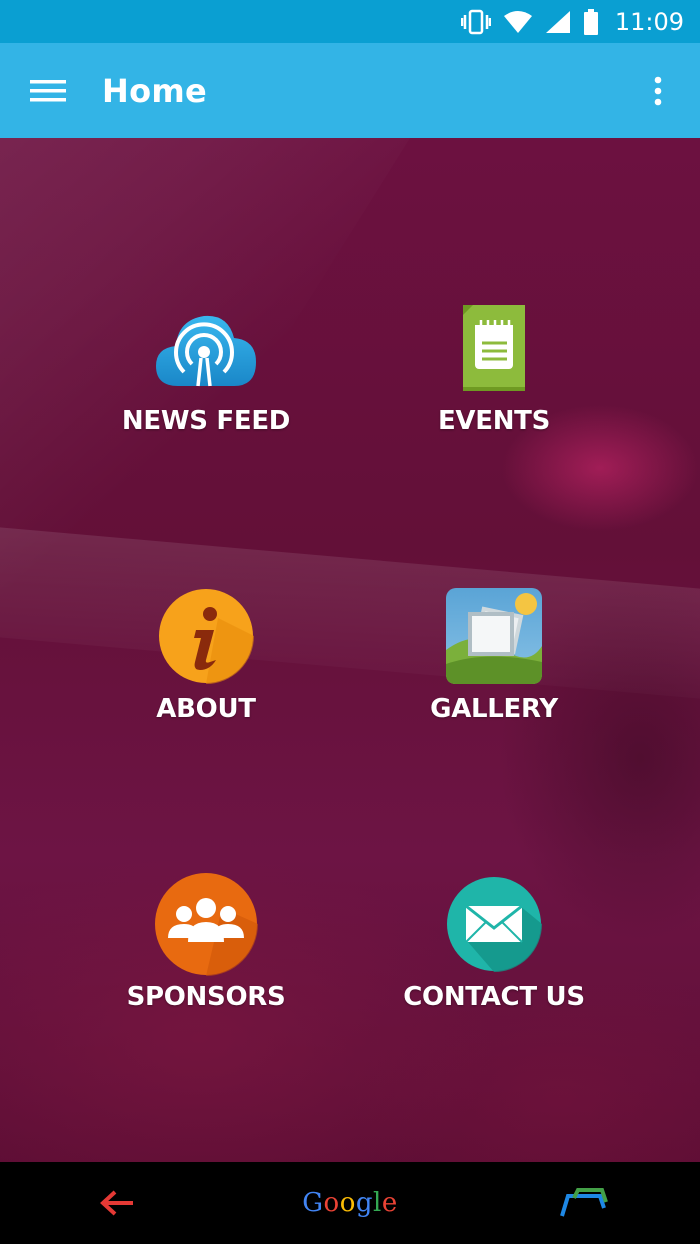  Describe the element at coordinates (583, 1203) in the screenshot. I see `recents-icon` at that location.